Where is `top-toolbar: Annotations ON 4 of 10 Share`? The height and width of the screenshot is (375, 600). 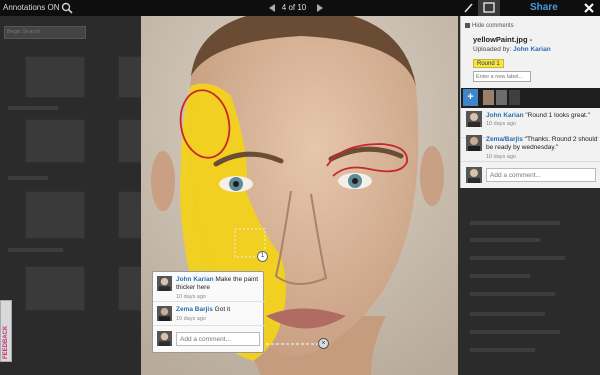
top-toolbar: Annotations ON 4 of 10 Share is located at coordinates (300, 8).